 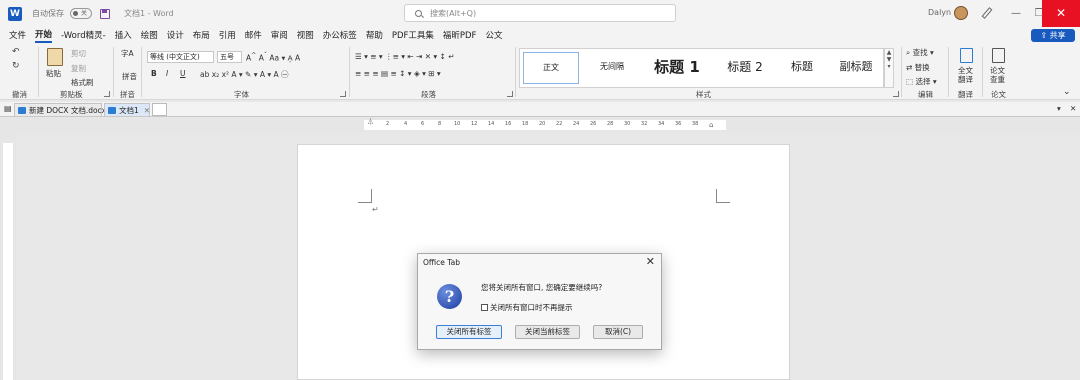 What do you see at coordinates (966, 55) in the screenshot?
I see `translate-icon` at bounding box center [966, 55].